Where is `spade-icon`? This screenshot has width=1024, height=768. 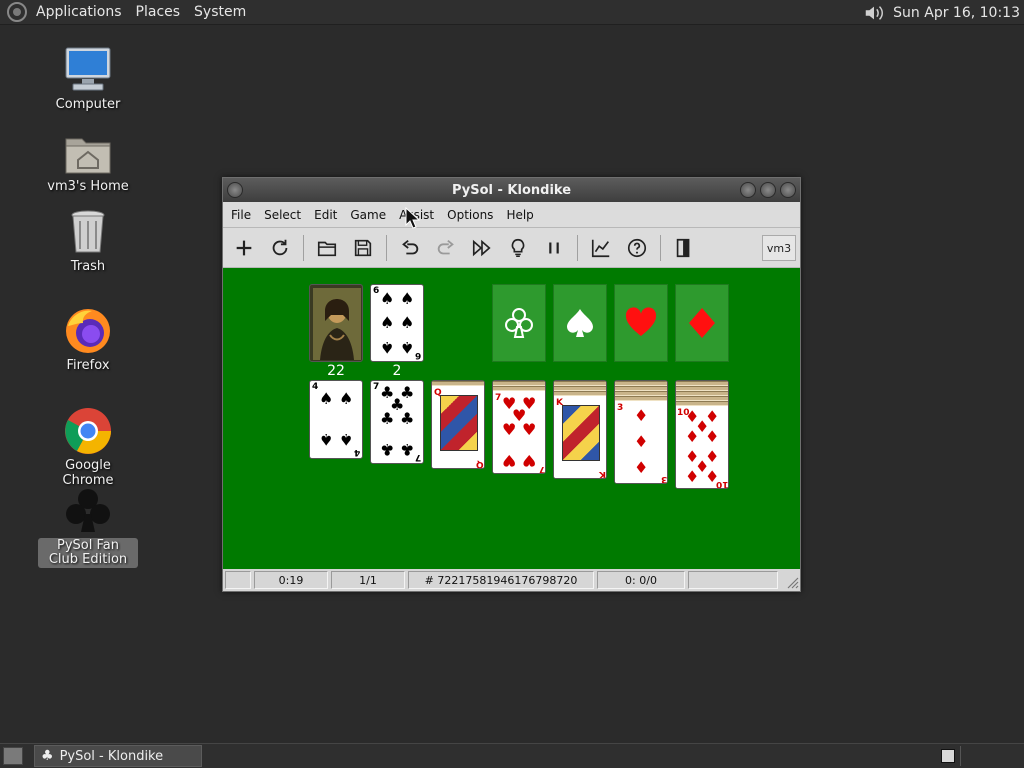 spade-icon is located at coordinates (580, 323).